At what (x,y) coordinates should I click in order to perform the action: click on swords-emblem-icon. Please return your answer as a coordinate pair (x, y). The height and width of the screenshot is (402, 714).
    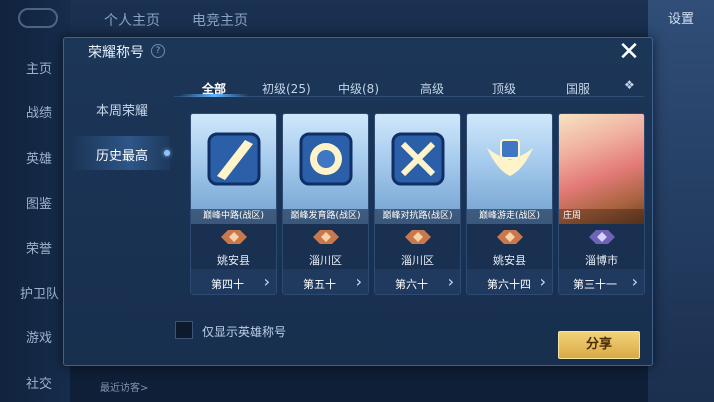
    Looking at the image, I should click on (418, 159).